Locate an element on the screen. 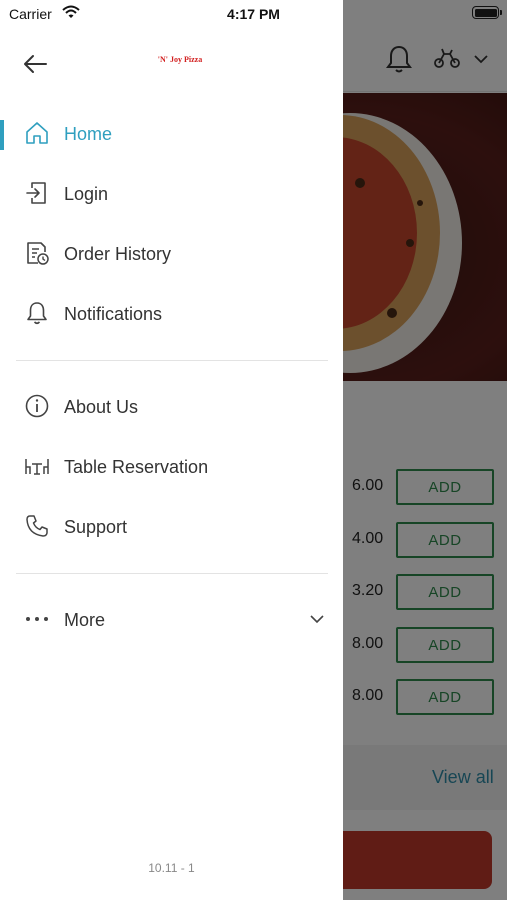 This screenshot has height=900, width=507. nav-item-label: Support is located at coordinates (96, 527).